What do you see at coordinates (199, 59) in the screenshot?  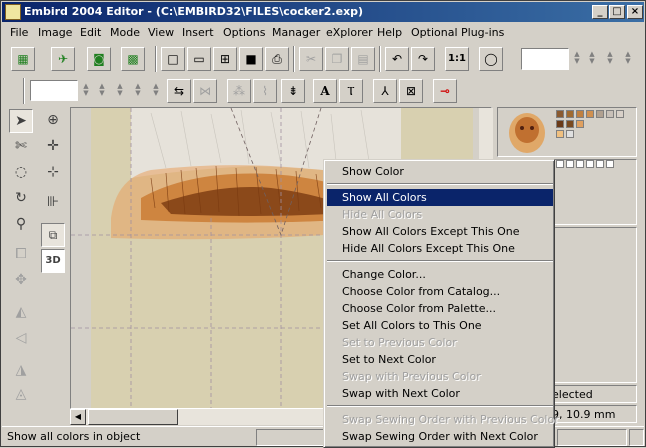 I see `open-folder-icon: ▭` at bounding box center [199, 59].